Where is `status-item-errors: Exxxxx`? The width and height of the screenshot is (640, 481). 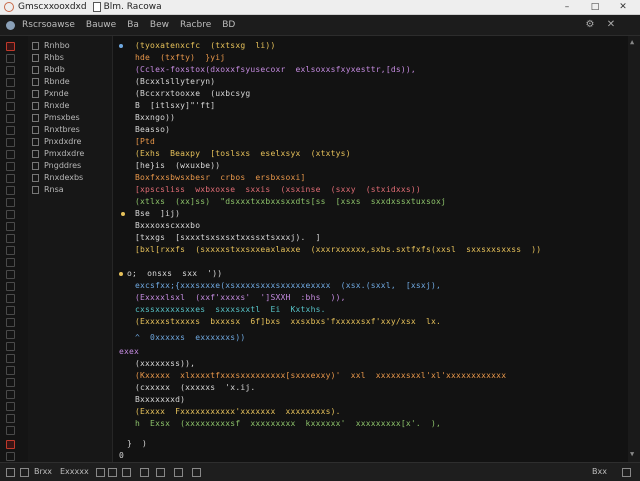
status-item-errors: Exxxxx is located at coordinates (74, 471).